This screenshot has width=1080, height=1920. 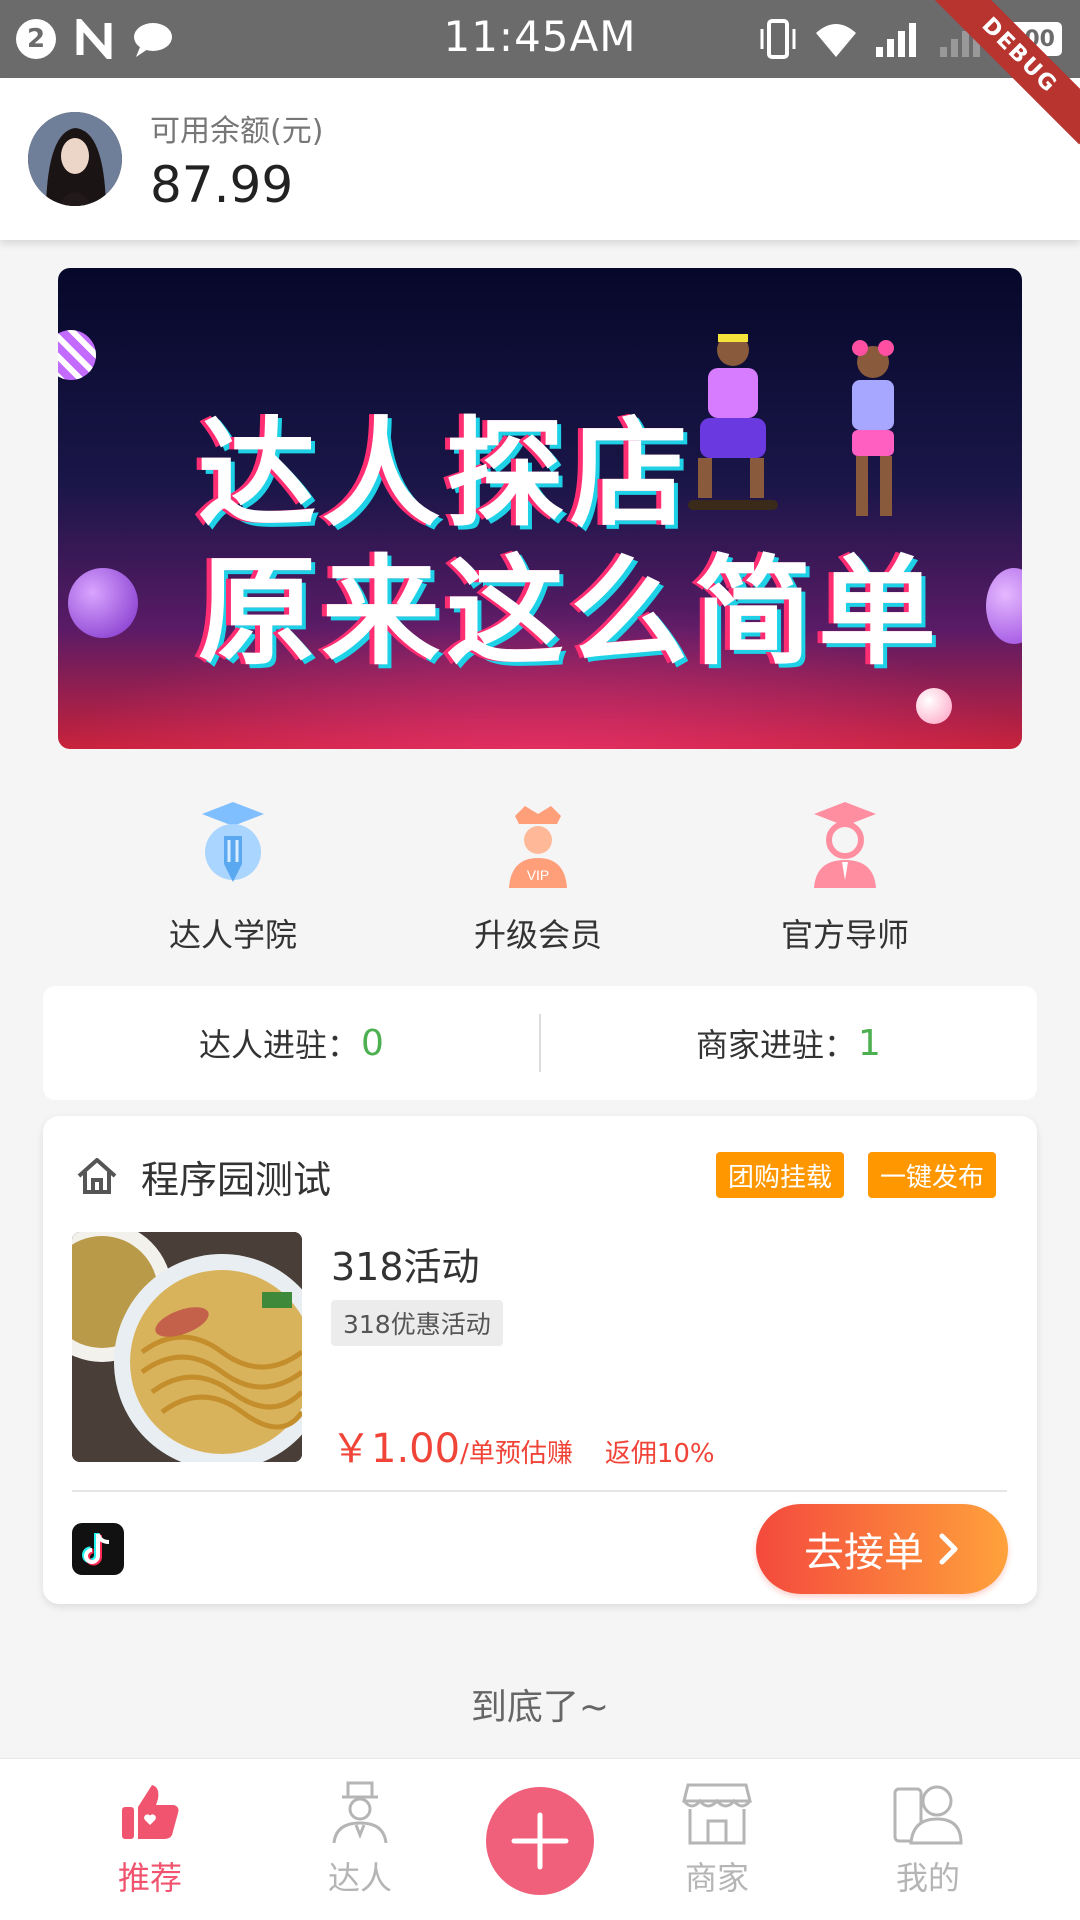 What do you see at coordinates (776, 1045) in the screenshot?
I see `merchant-stat-label: 商家进驻：` at bounding box center [776, 1045].